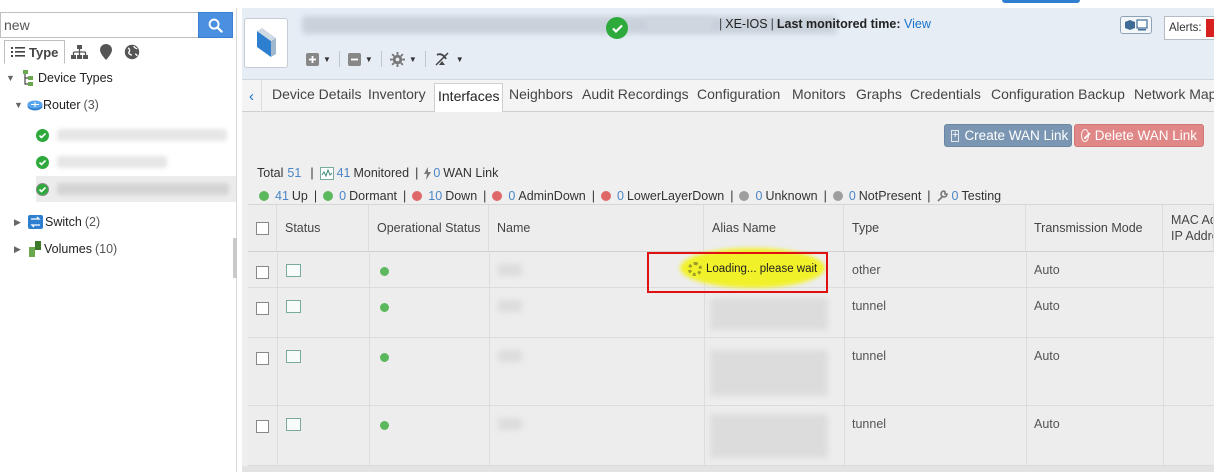  What do you see at coordinates (955, 196) in the screenshot?
I see `testing-count: 0` at bounding box center [955, 196].